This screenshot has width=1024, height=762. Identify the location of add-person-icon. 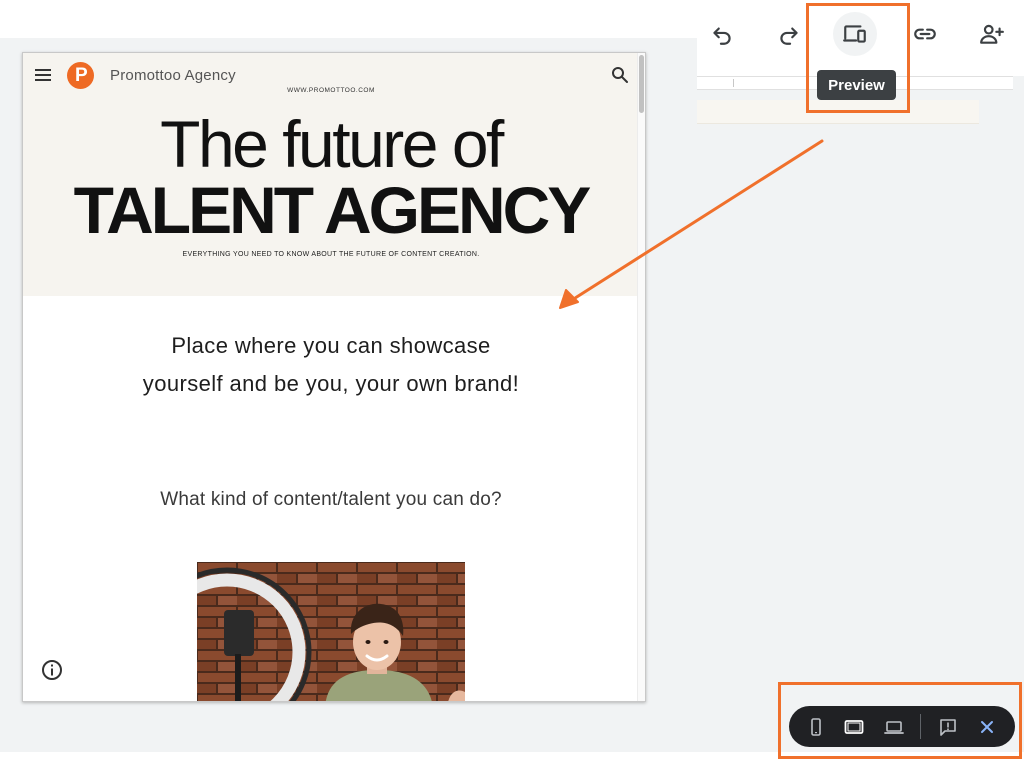
(992, 34).